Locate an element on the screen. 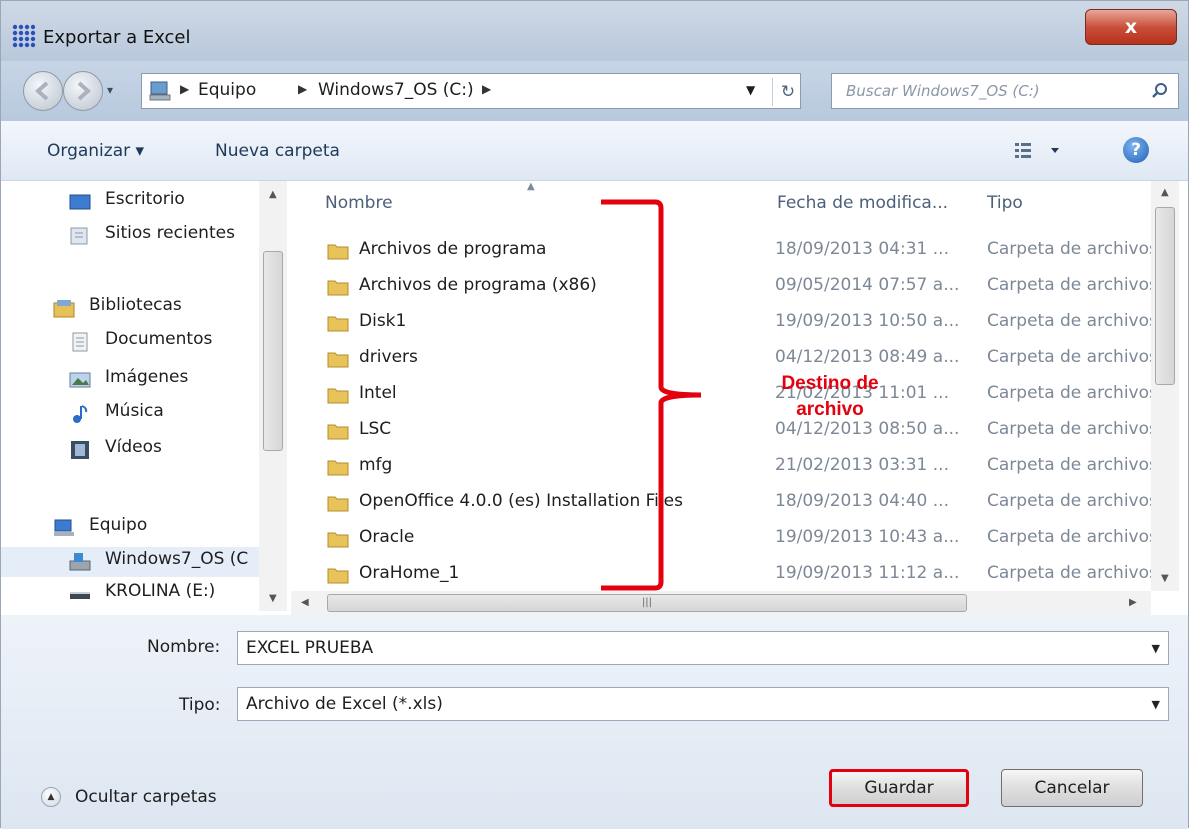 The height and width of the screenshot is (829, 1189). address-bar: ▶ Equipo ▶ Windows7_OS (C:) ▶ ▼ ↻ is located at coordinates (471, 91).